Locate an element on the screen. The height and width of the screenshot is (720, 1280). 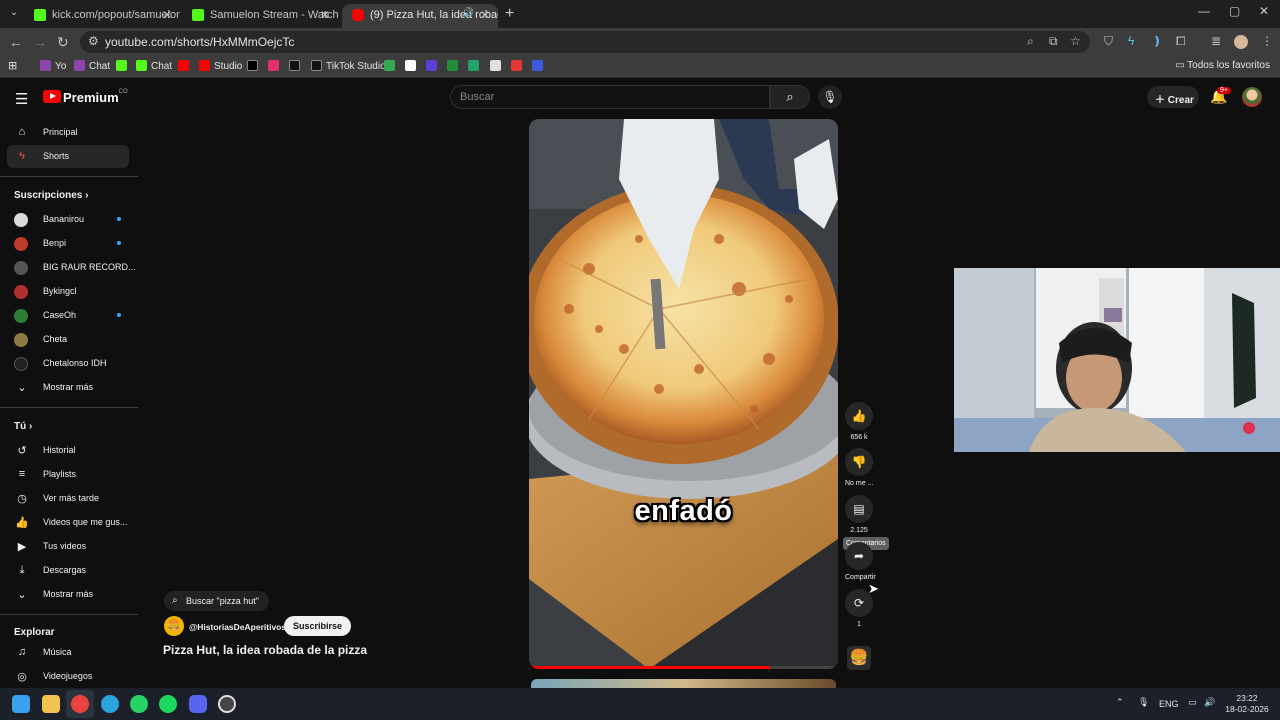
channel-name: @HistoriasDeAperitivos is located at coordinates (237, 627).